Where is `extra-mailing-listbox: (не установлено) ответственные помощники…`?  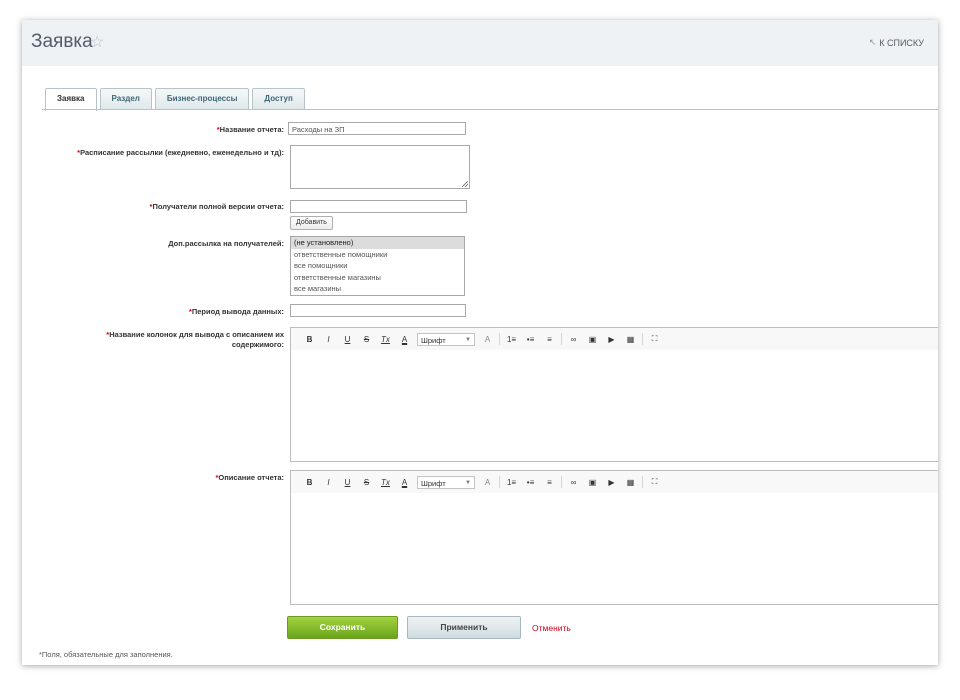 extra-mailing-listbox: (не установлено) ответственные помощники… is located at coordinates (377, 266).